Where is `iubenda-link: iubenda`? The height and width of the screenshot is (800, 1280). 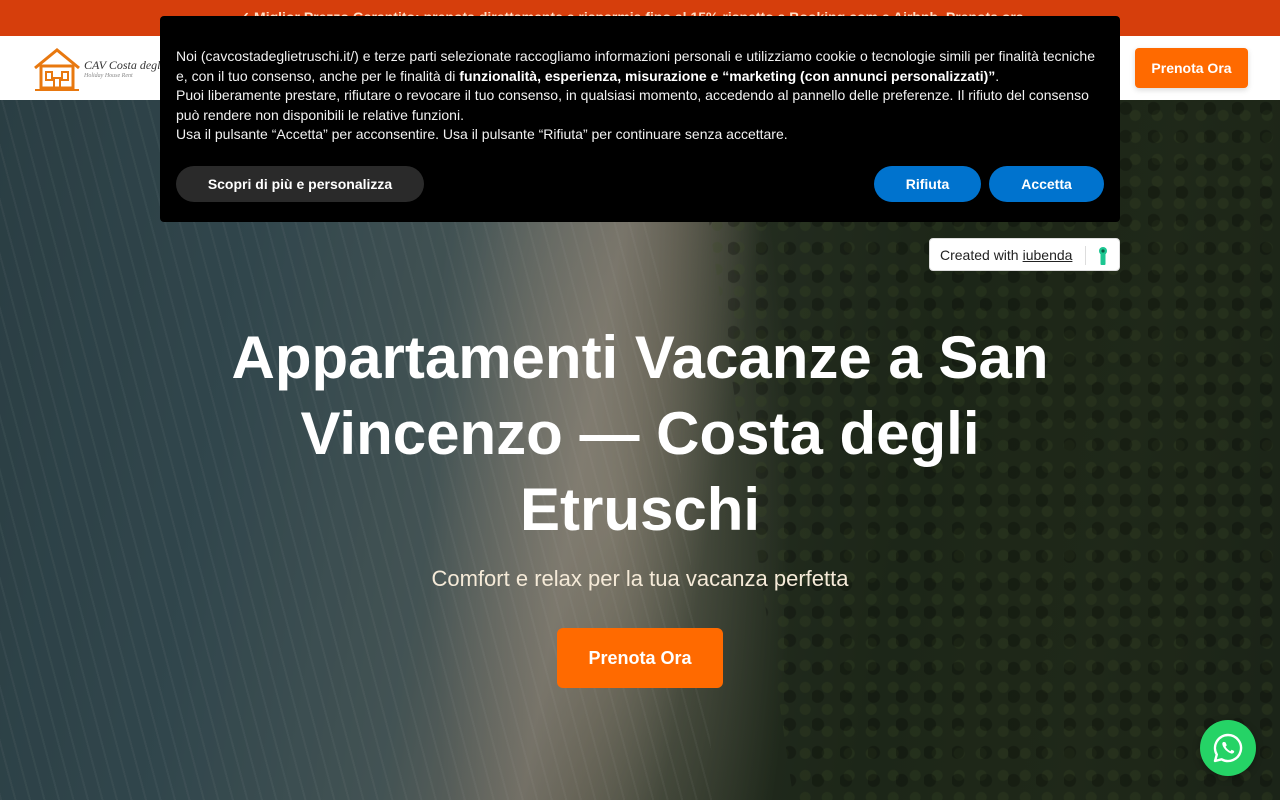 iubenda-link: iubenda is located at coordinates (1048, 255).